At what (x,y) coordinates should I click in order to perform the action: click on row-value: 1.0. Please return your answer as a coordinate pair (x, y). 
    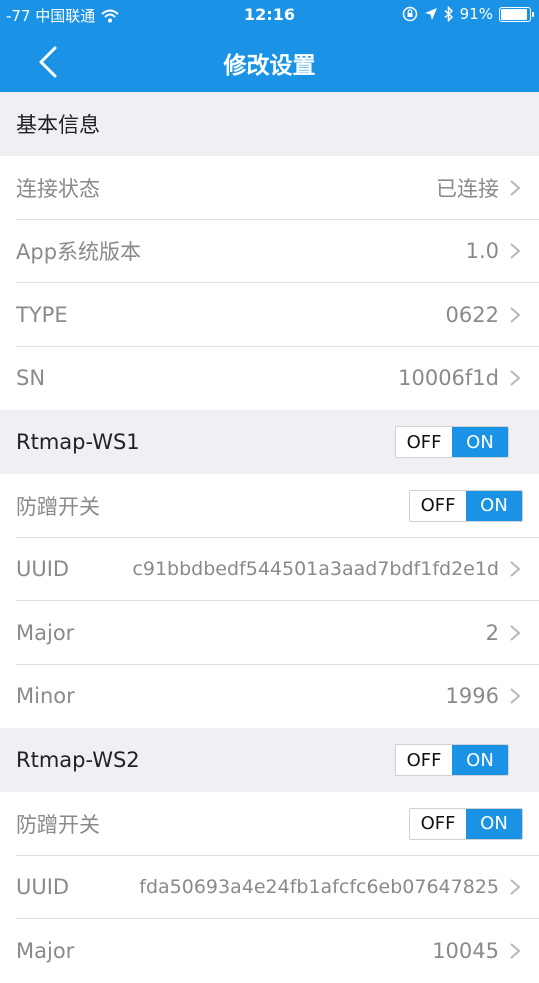
    Looking at the image, I should click on (482, 251).